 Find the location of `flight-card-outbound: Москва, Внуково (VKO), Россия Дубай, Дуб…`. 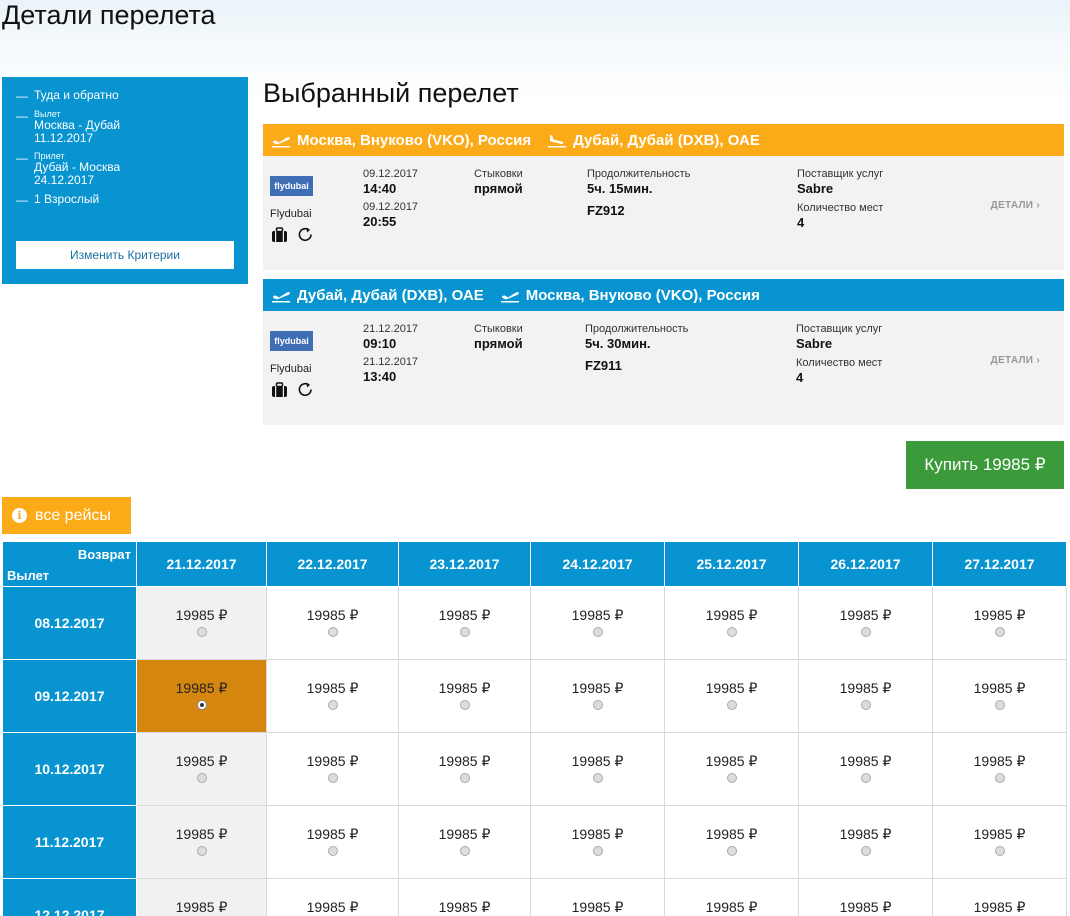

flight-card-outbound: Москва, Внуково (VKO), Россия Дубай, Дуб… is located at coordinates (663, 197).